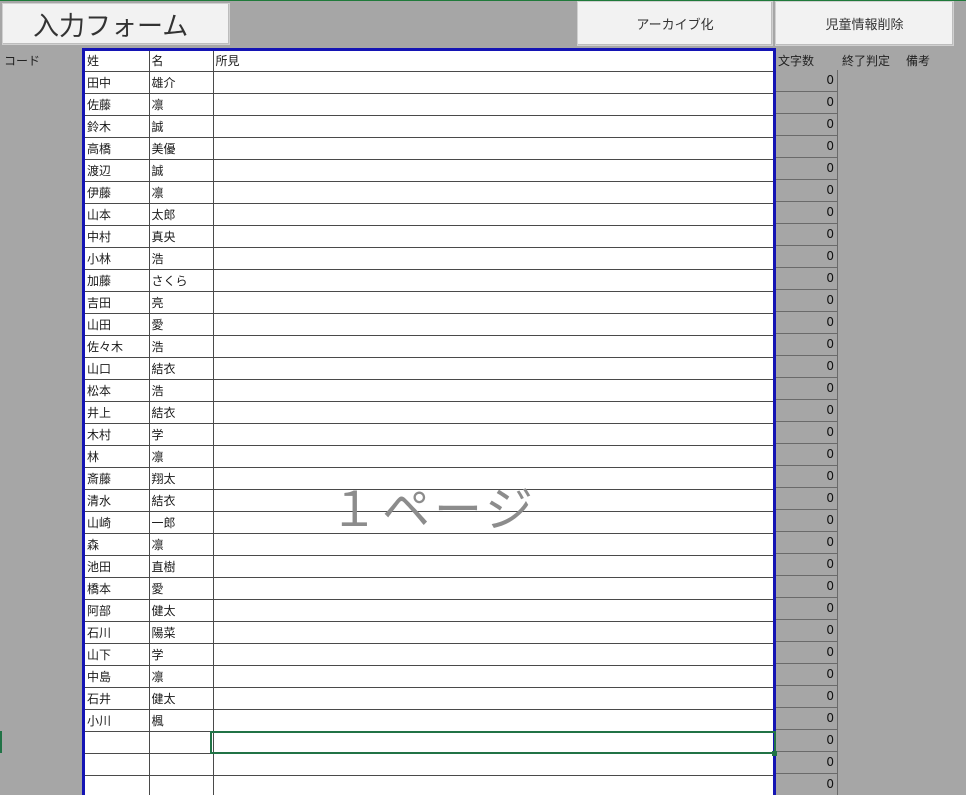 The width and height of the screenshot is (966, 795). I want to click on last-name-cell: 小川, so click(117, 720).